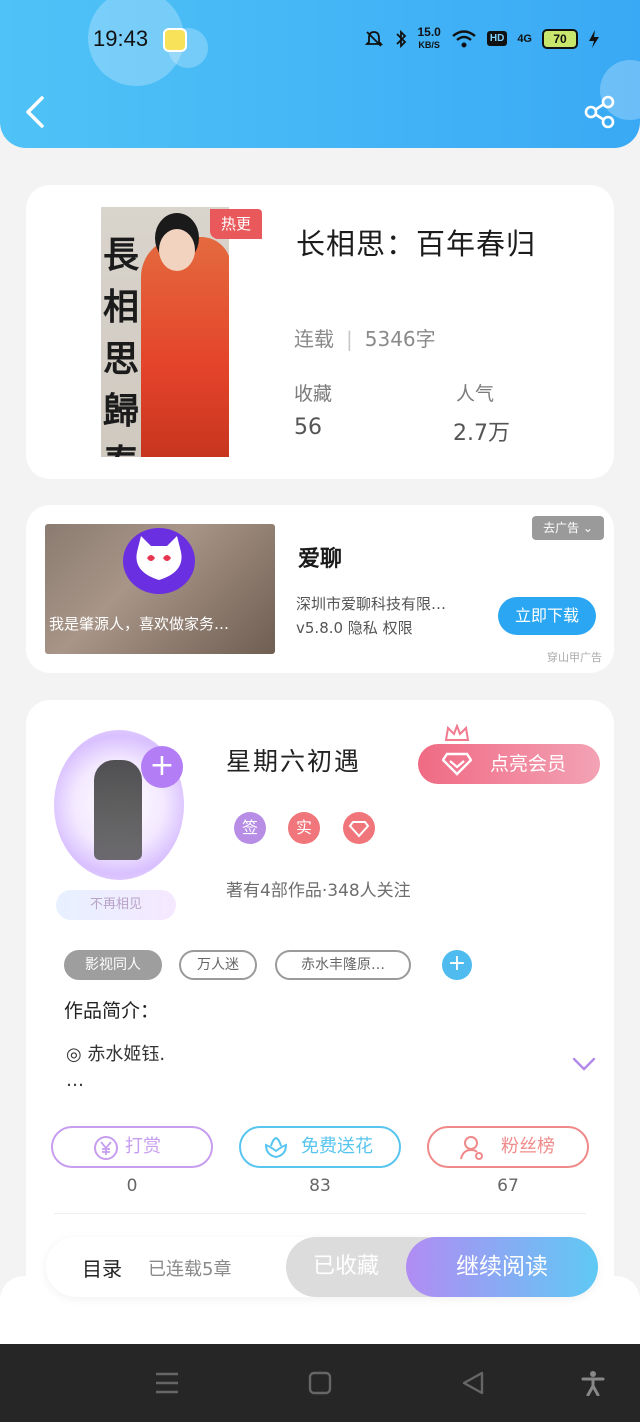  What do you see at coordinates (354, 627) in the screenshot?
I see `ad-version-line: v5.8.0 隐私 权限` at bounding box center [354, 627].